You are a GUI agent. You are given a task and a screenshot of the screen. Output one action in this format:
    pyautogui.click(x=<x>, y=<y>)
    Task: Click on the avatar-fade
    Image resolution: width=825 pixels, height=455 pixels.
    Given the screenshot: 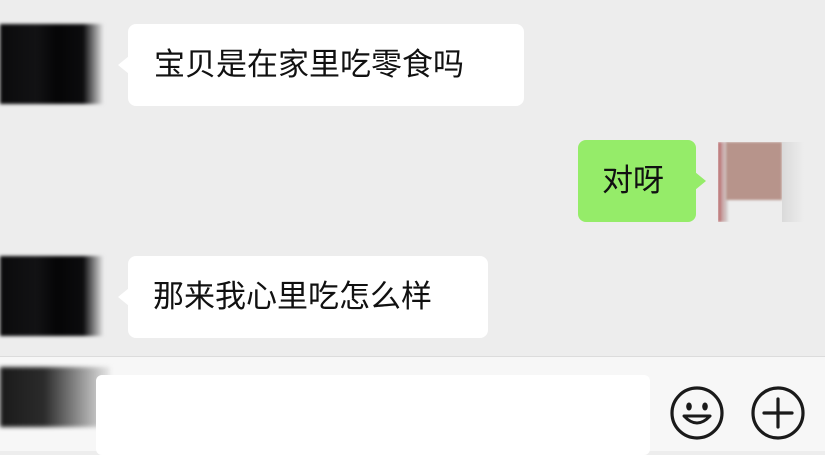 What is the action you would take?
    pyautogui.click(x=793, y=182)
    